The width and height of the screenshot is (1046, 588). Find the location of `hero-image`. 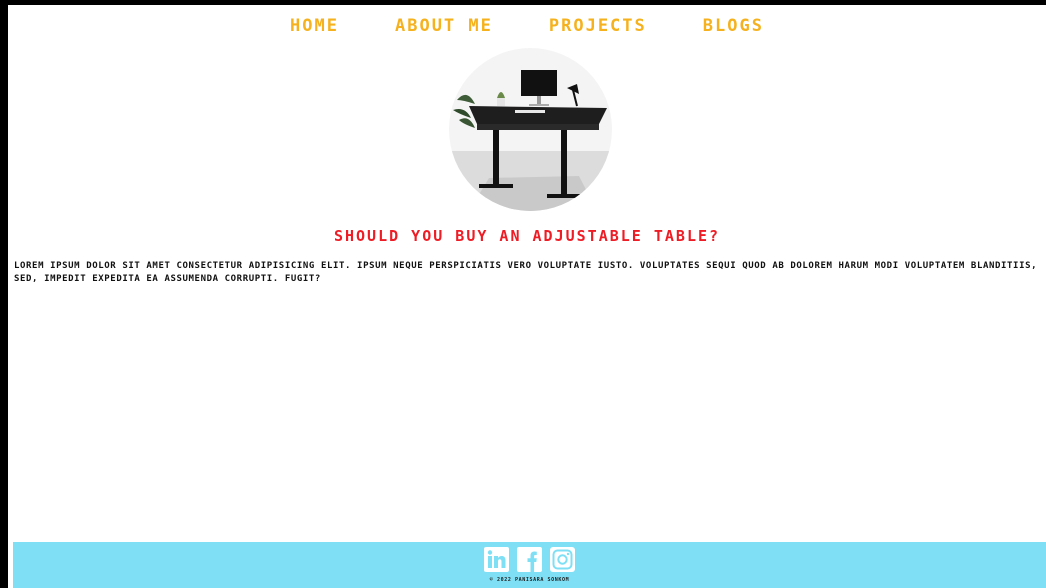

hero-image is located at coordinates (530, 129).